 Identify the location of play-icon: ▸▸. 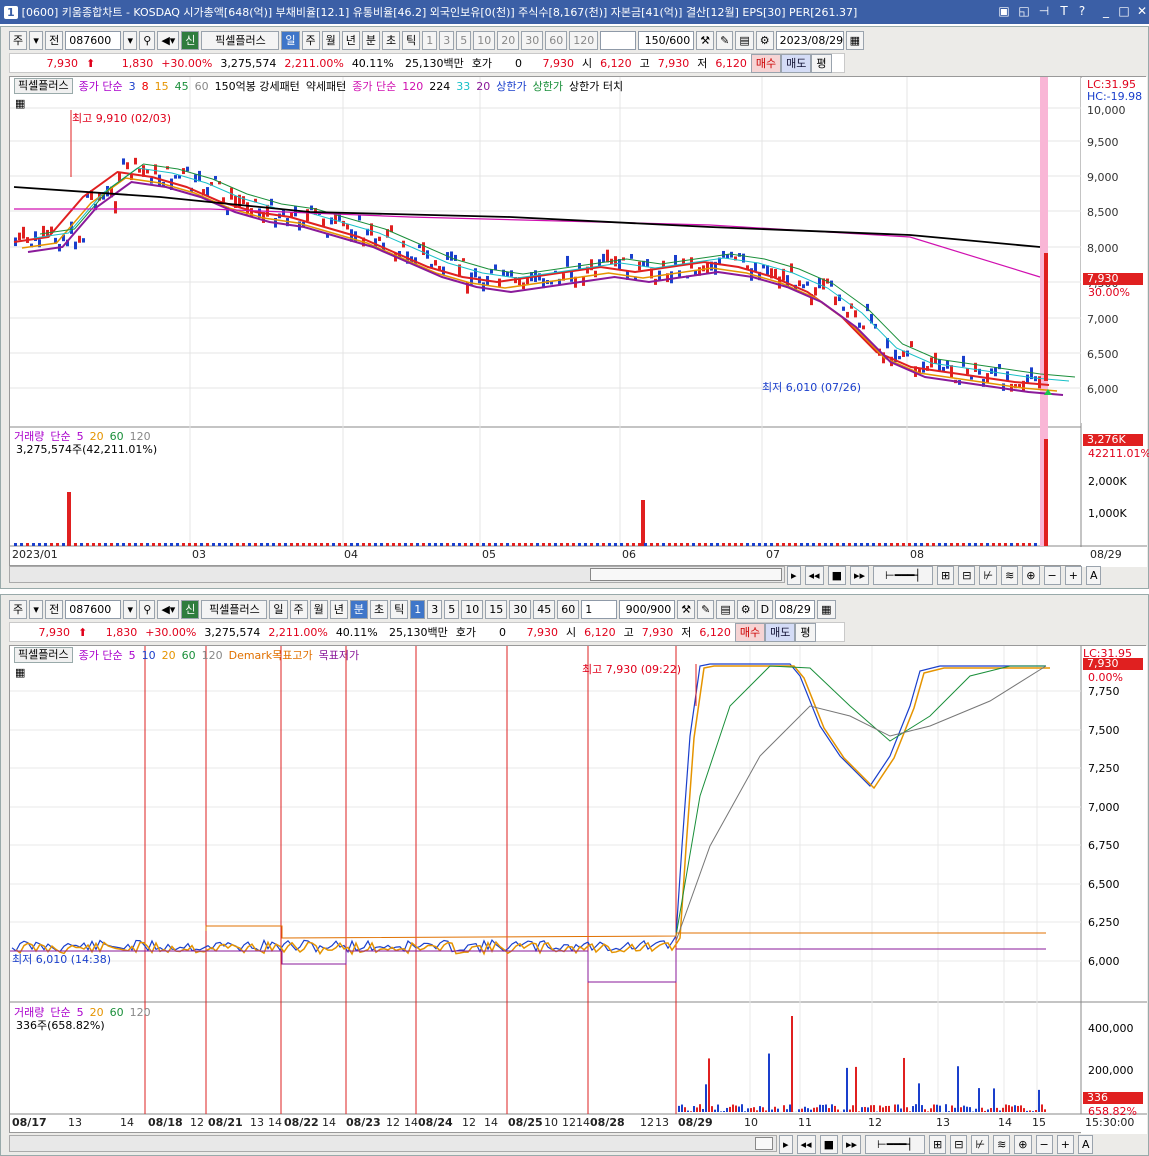
(859, 575).